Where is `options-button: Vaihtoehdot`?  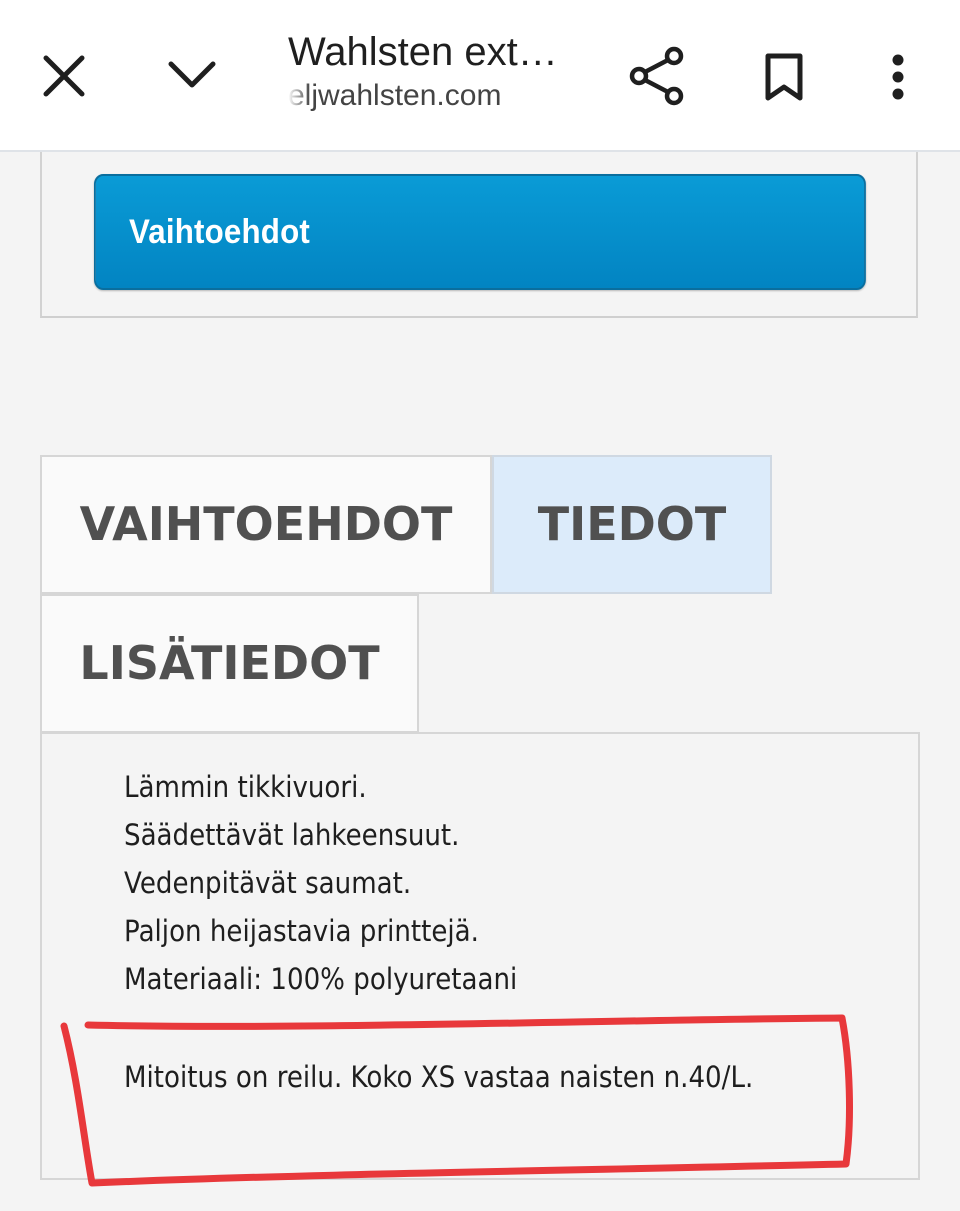 options-button: Vaihtoehdot is located at coordinates (480, 232).